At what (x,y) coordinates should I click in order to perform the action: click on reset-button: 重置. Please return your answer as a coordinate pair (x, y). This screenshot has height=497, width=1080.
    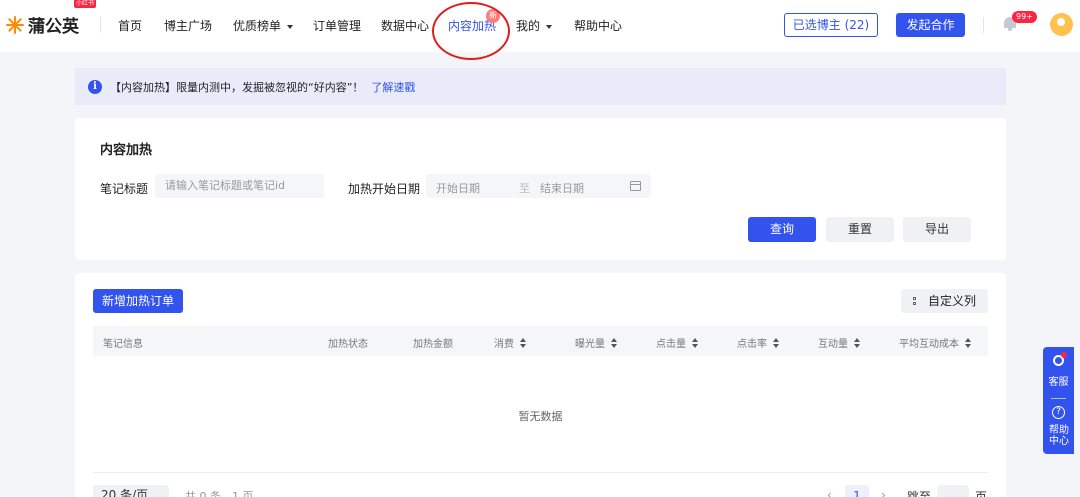
    Looking at the image, I should click on (860, 229).